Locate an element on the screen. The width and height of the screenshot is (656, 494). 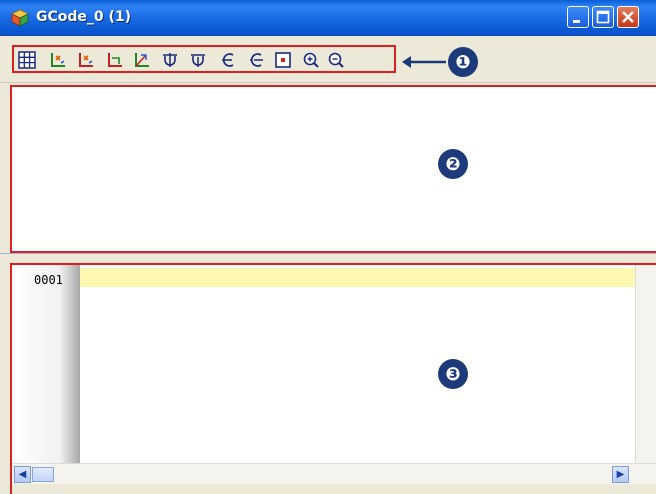
horizontal-scrollbar: ◀ ▶ is located at coordinates (334, 474).